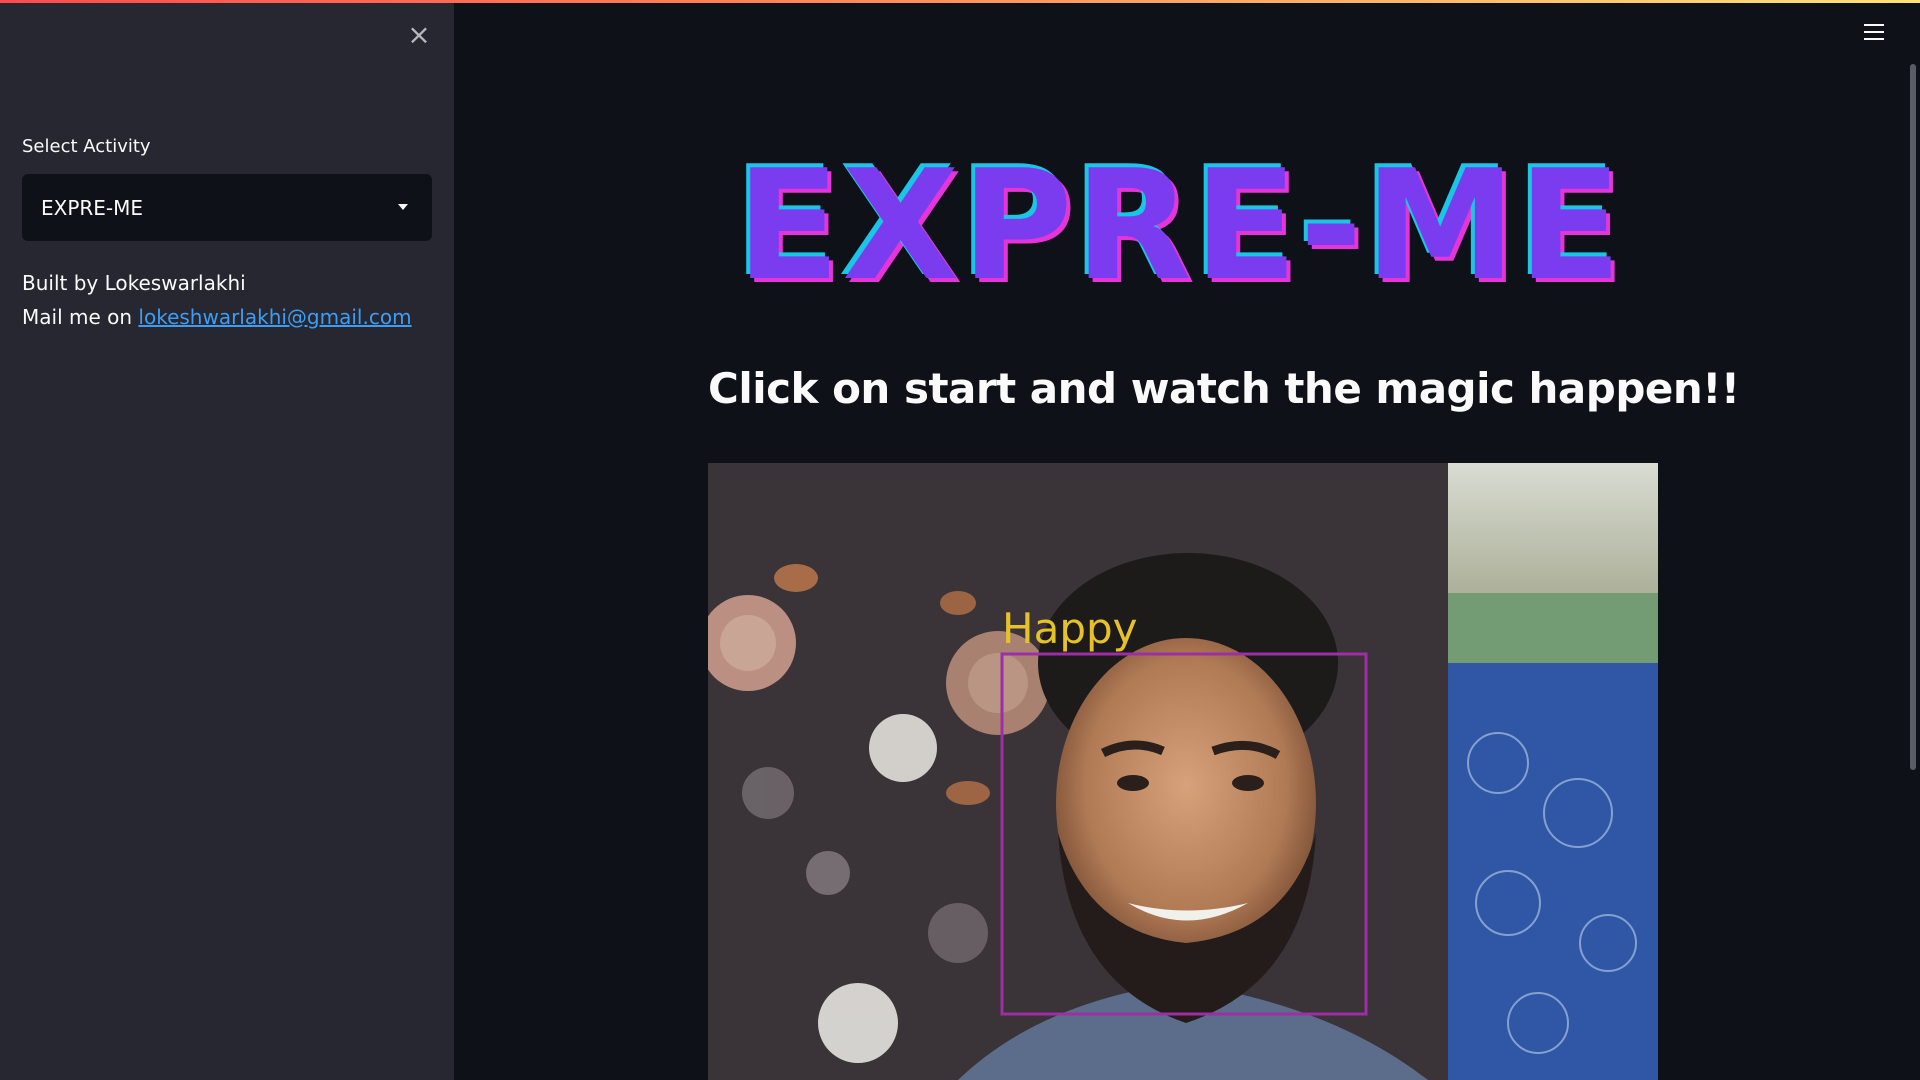 The image size is (1920, 1080). Describe the element at coordinates (1179, 218) in the screenshot. I see `logo-text: EXPRE-ME` at that location.